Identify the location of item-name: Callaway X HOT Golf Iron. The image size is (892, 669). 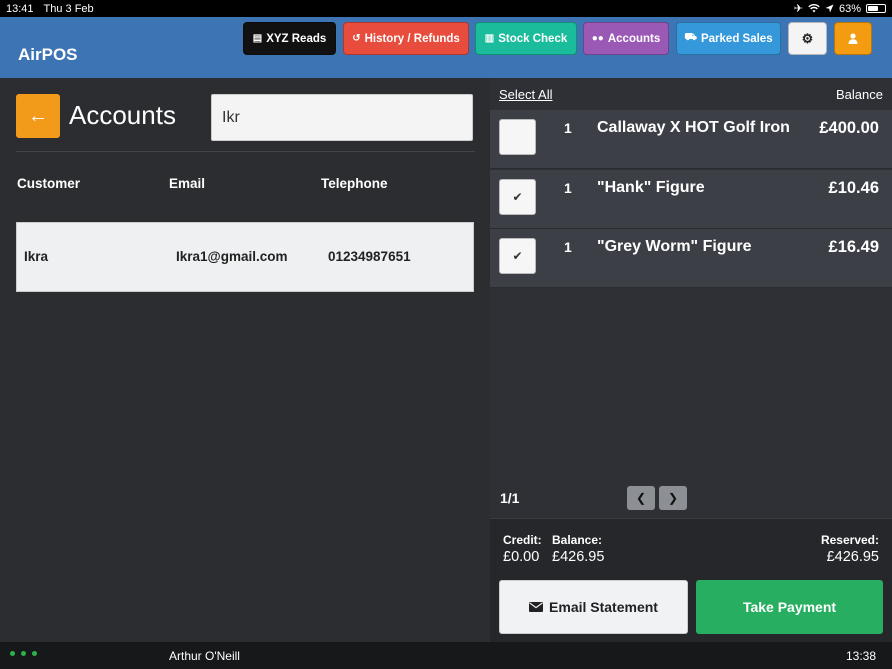
(693, 127).